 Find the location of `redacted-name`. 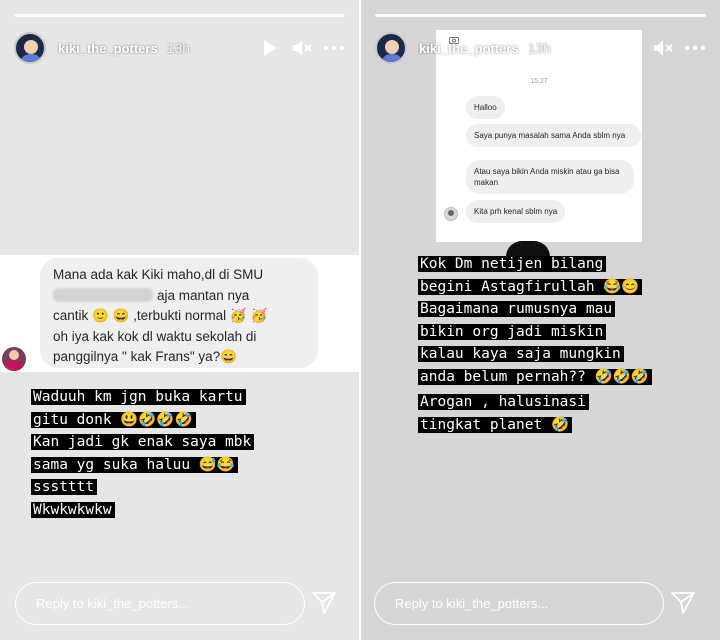

redacted-name is located at coordinates (103, 294).